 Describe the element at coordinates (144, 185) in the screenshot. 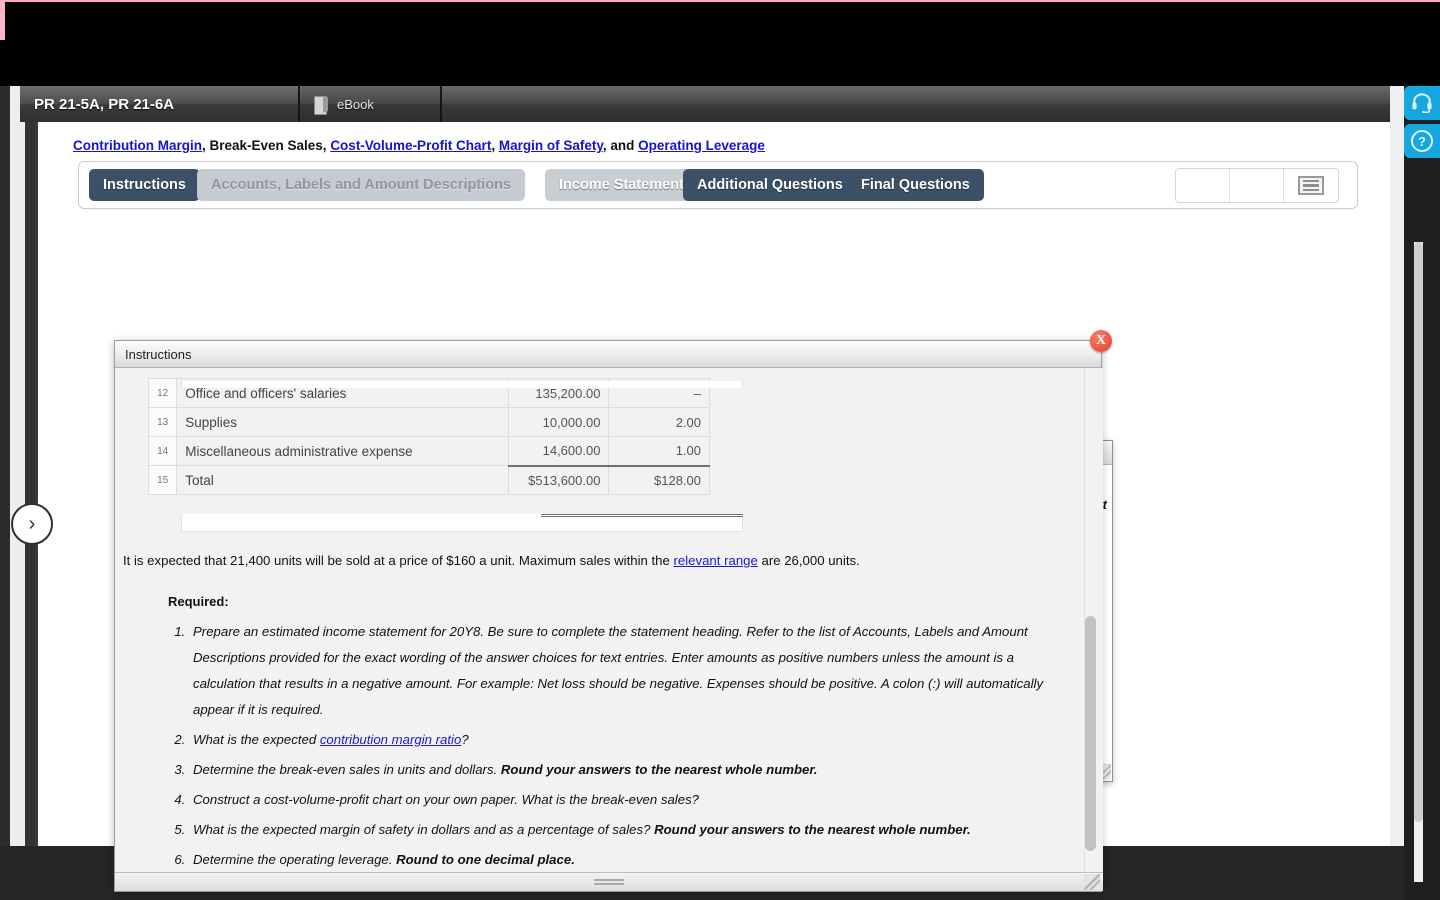

I see `tab-instructions: Instructions` at that location.